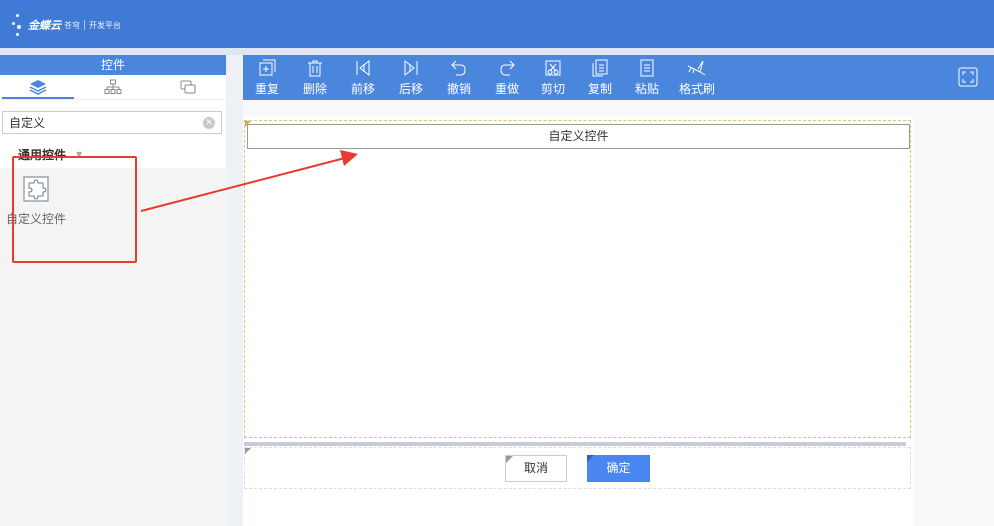 Image resolution: width=994 pixels, height=526 pixels. I want to click on format-brush-button: 格式刷, so click(697, 77).